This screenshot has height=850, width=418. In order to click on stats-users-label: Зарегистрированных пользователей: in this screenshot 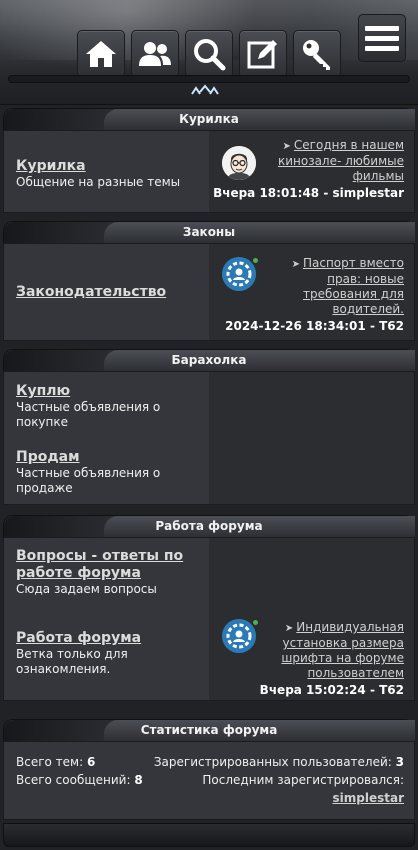, I will do `click(272, 762)`.